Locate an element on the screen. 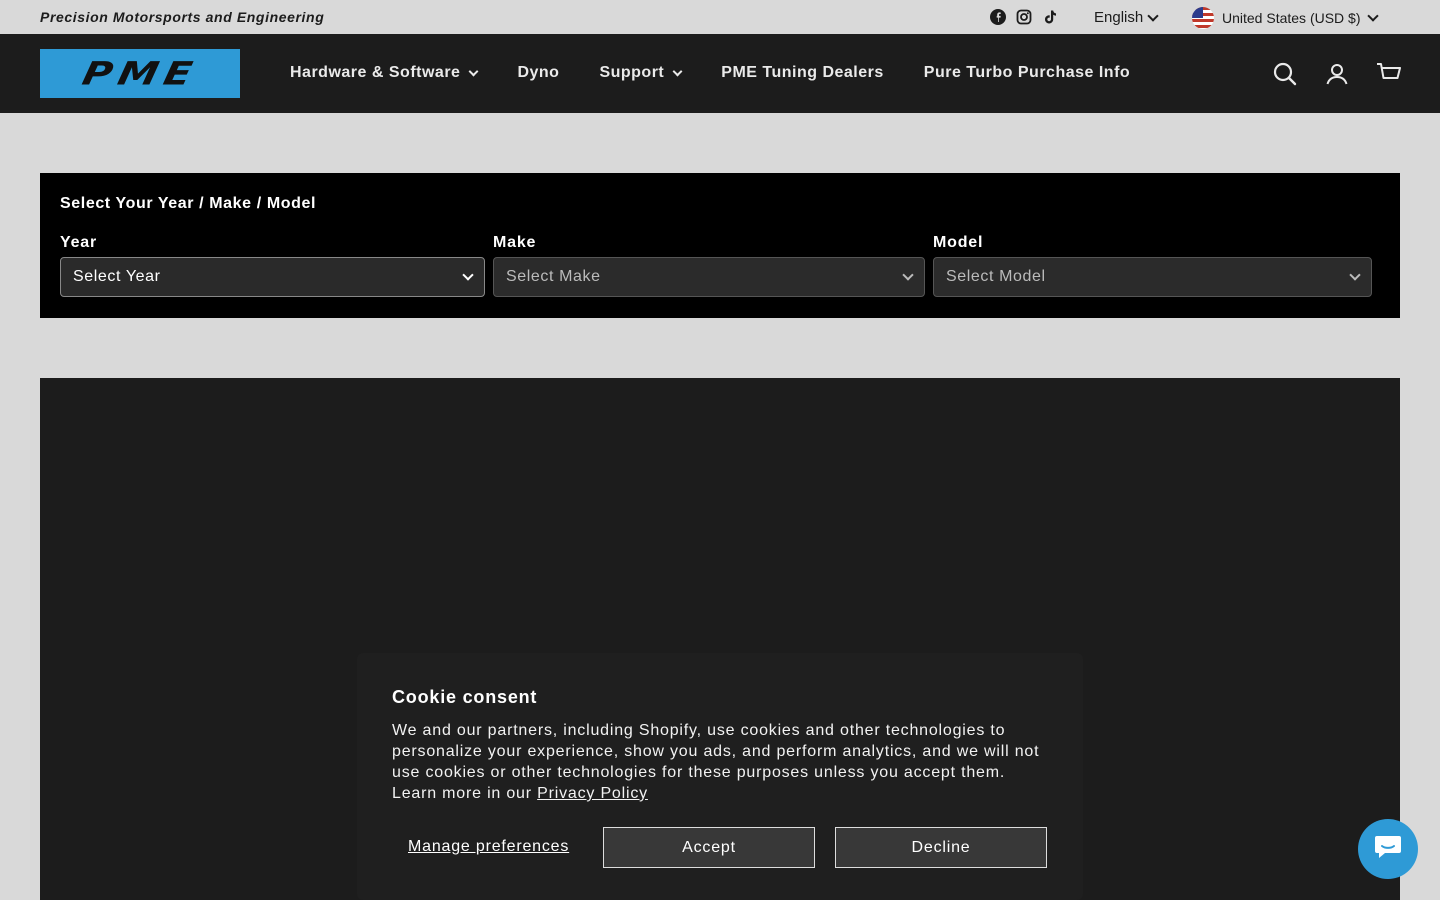 The height and width of the screenshot is (900, 1440). cookie-actions: Manage preferences Accept Decline is located at coordinates (720, 847).